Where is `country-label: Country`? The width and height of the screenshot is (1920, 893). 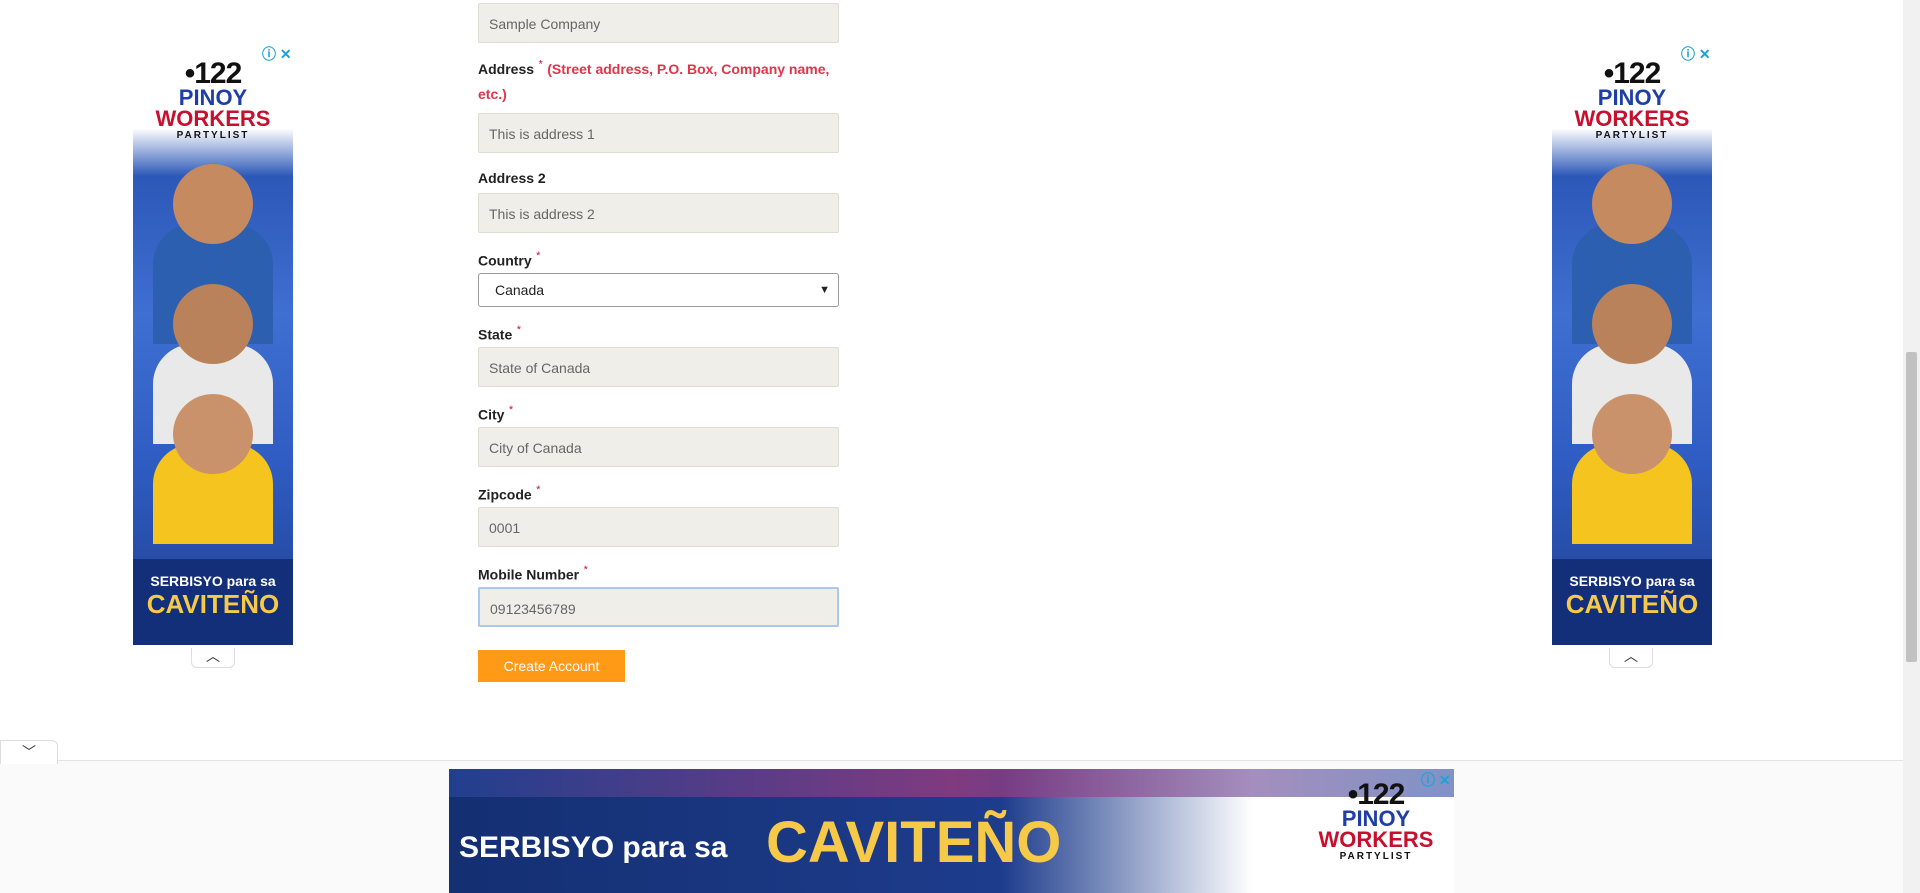
country-label: Country is located at coordinates (505, 260).